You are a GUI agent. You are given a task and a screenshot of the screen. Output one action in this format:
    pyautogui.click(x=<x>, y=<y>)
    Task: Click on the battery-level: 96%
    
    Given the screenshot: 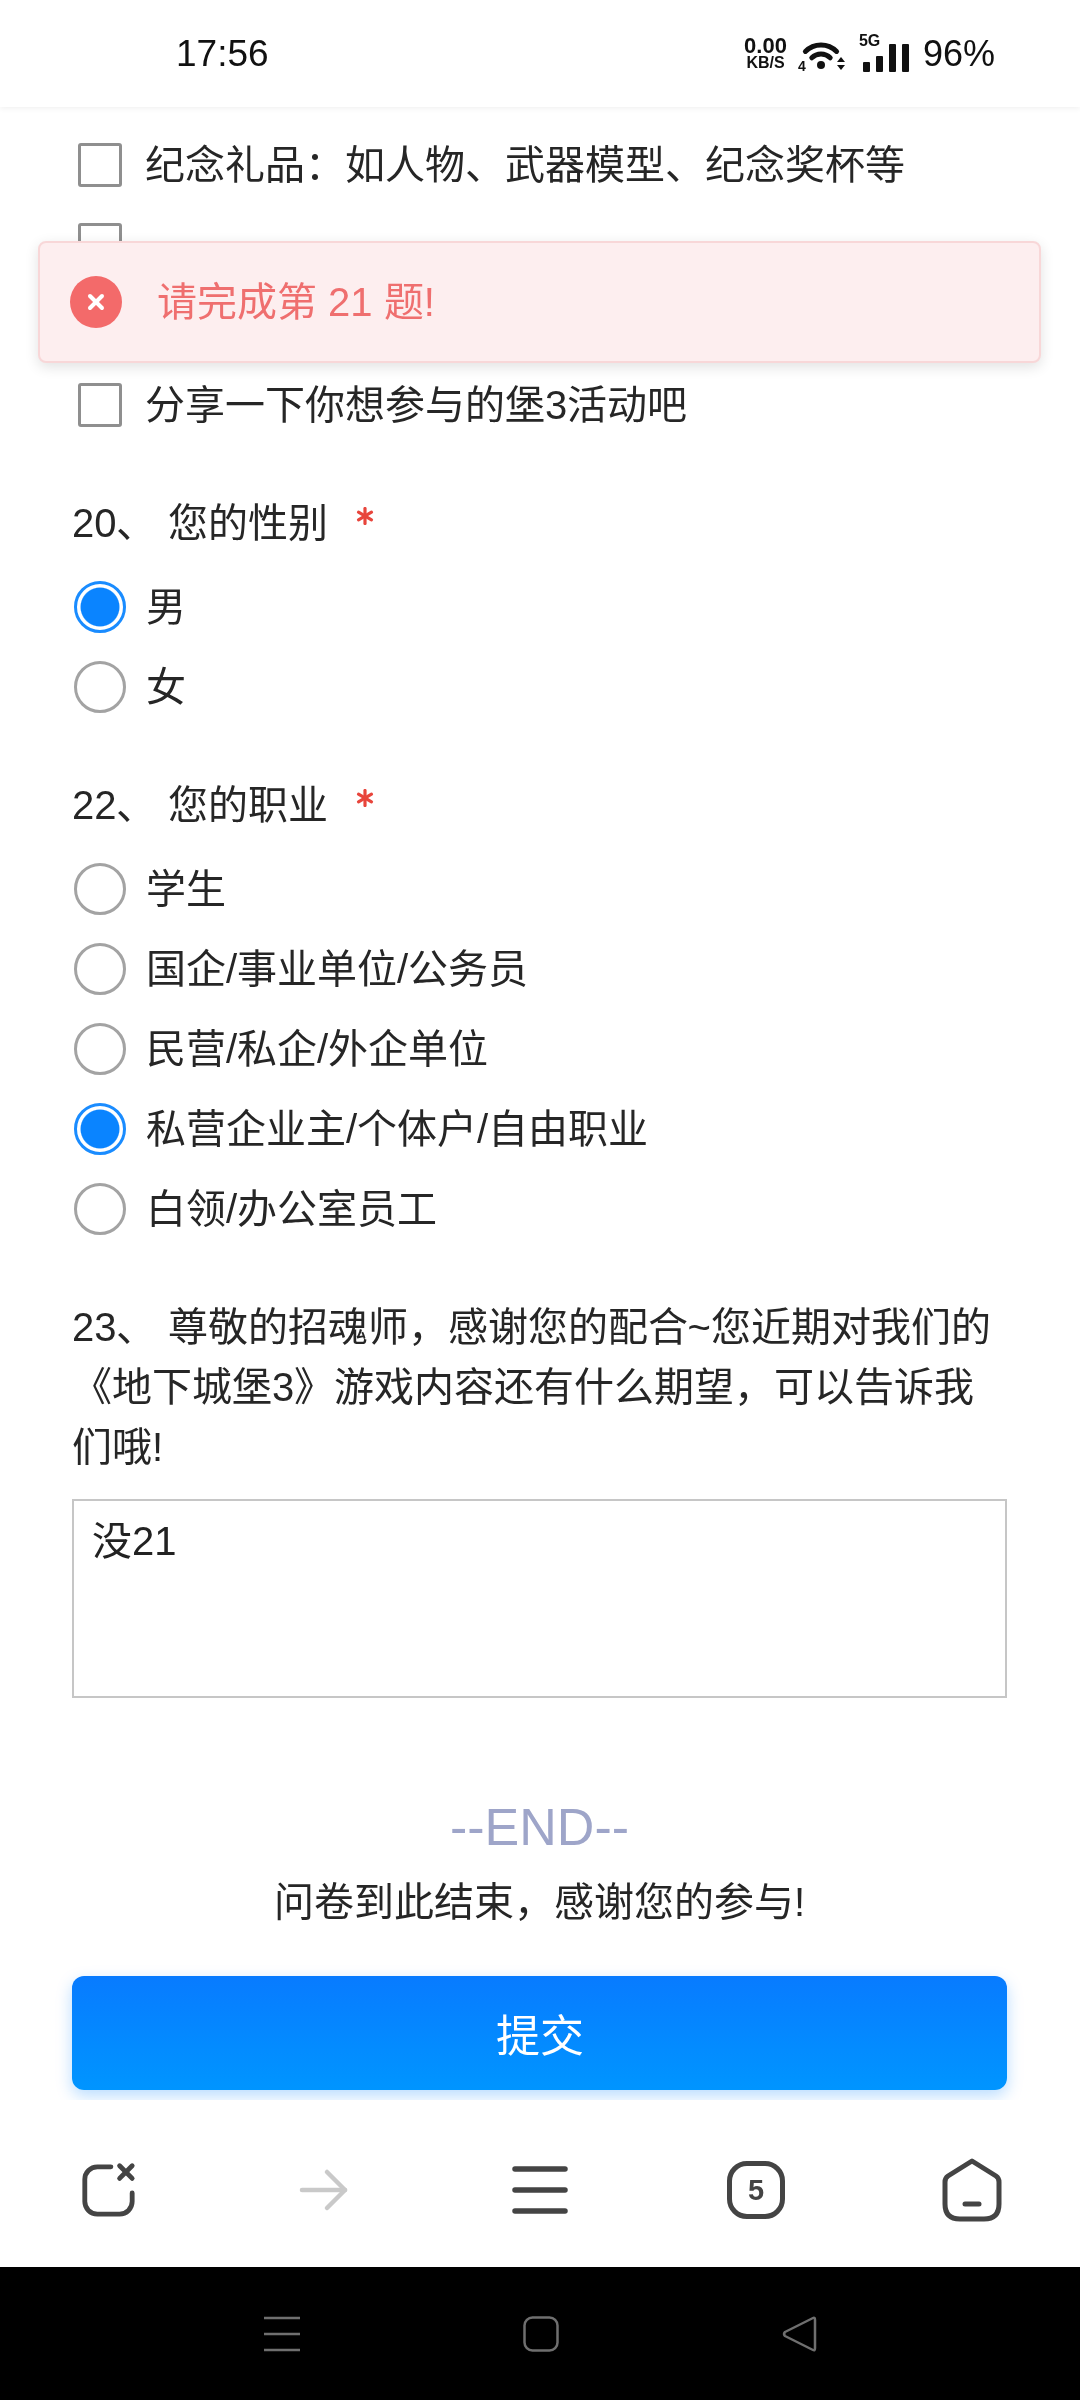 What is the action you would take?
    pyautogui.click(x=958, y=53)
    